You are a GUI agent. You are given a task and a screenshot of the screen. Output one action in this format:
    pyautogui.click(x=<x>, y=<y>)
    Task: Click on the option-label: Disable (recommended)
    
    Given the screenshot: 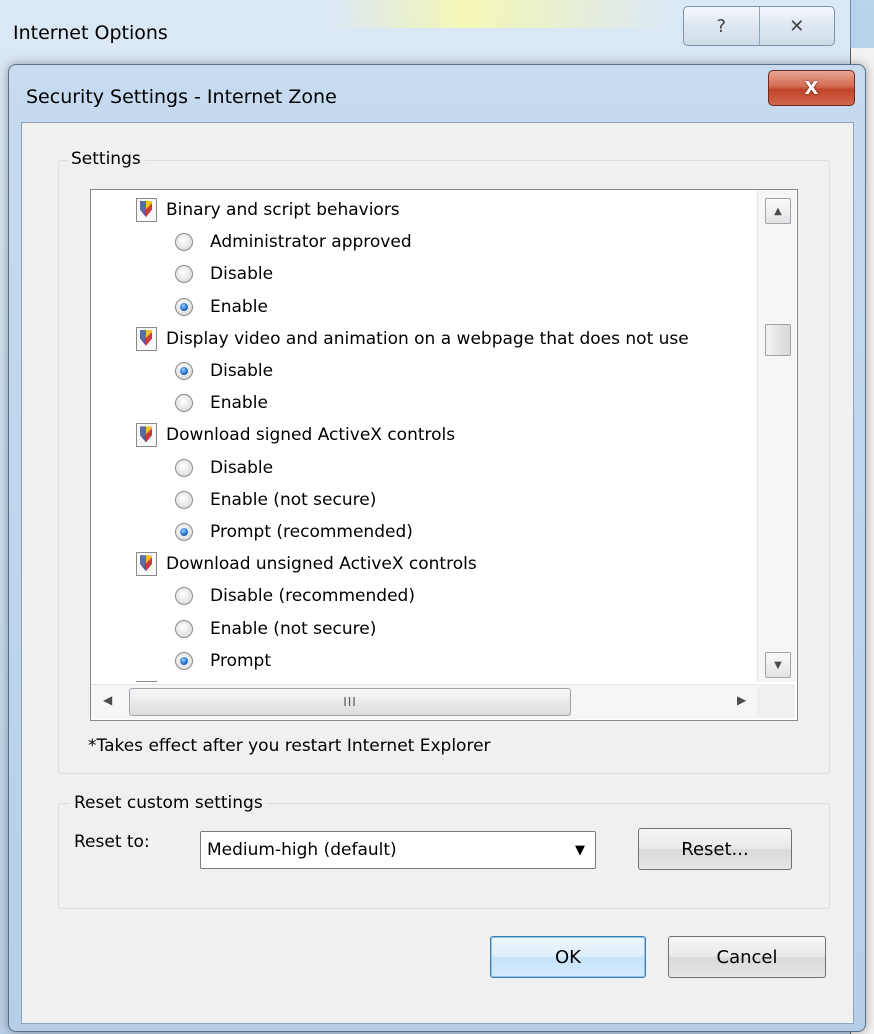 What is the action you would take?
    pyautogui.click(x=312, y=596)
    